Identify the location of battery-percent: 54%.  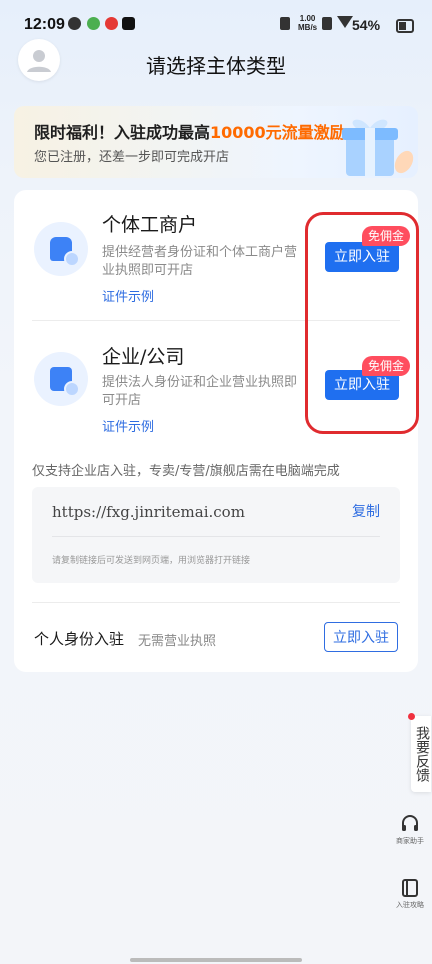
(366, 25).